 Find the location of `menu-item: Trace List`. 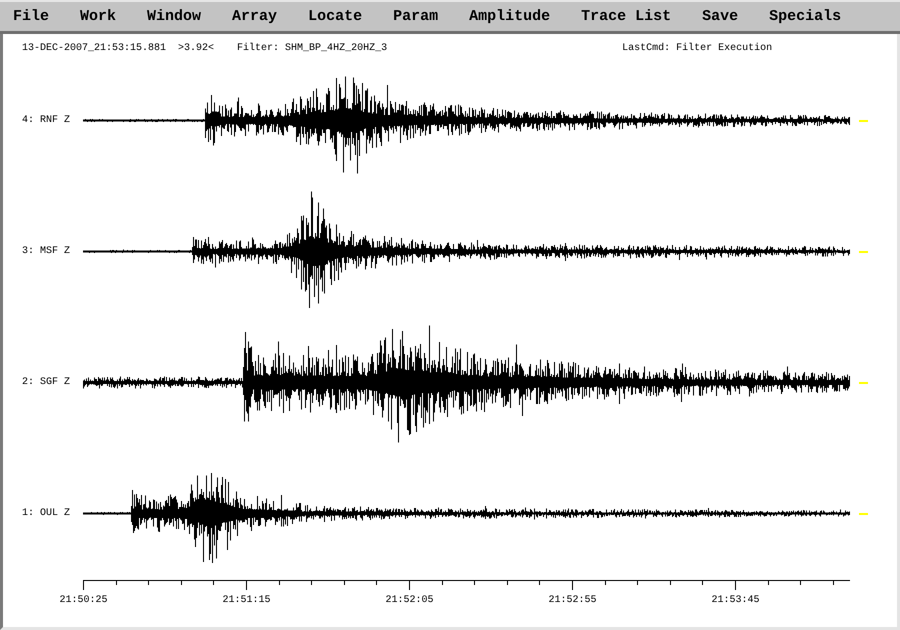

menu-item: Trace List is located at coordinates (626, 17).